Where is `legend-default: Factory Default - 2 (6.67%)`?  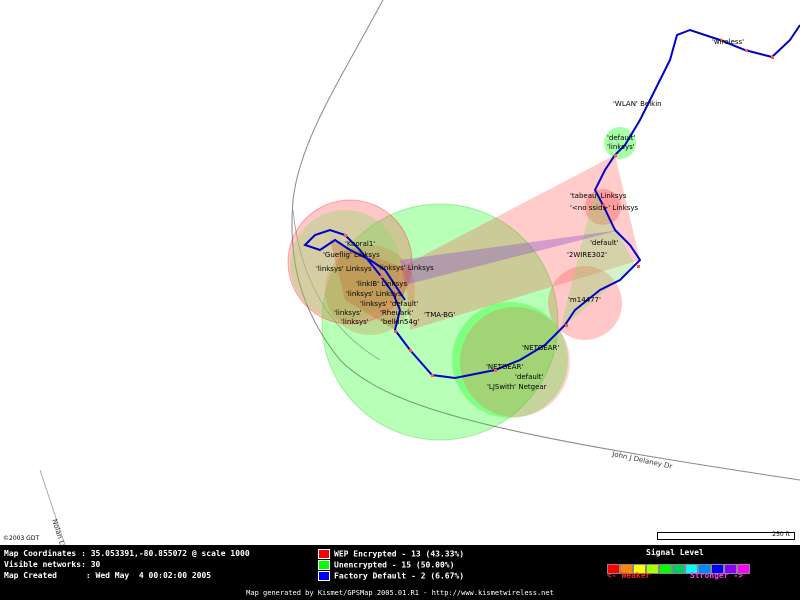
legend-default: Factory Default - 2 (6.67%) is located at coordinates (391, 576).